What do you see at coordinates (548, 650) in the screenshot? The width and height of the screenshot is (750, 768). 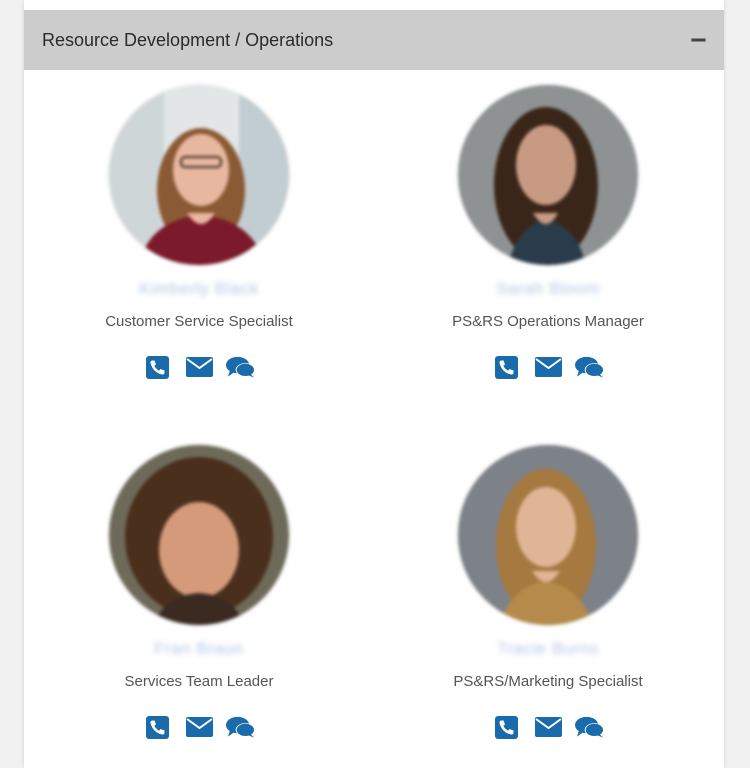 I see `person-name: Tracie Burns` at bounding box center [548, 650].